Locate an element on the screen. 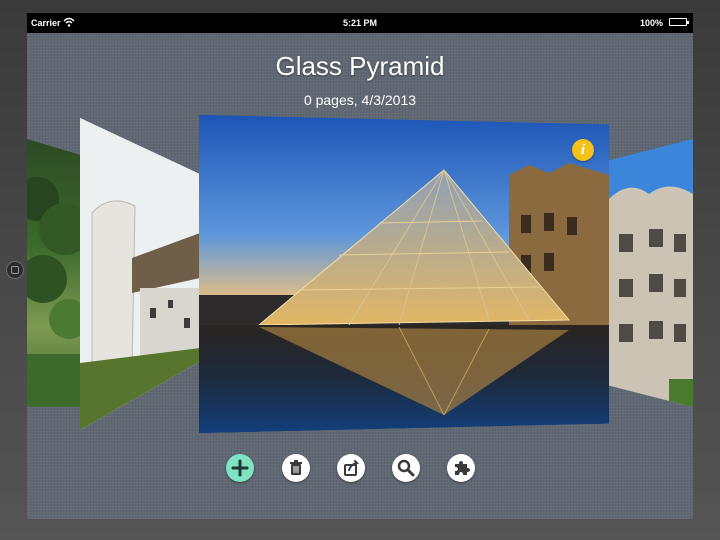 Image resolution: width=720 pixels, height=540 pixels. bottom-toolbar is located at coordinates (356, 469).